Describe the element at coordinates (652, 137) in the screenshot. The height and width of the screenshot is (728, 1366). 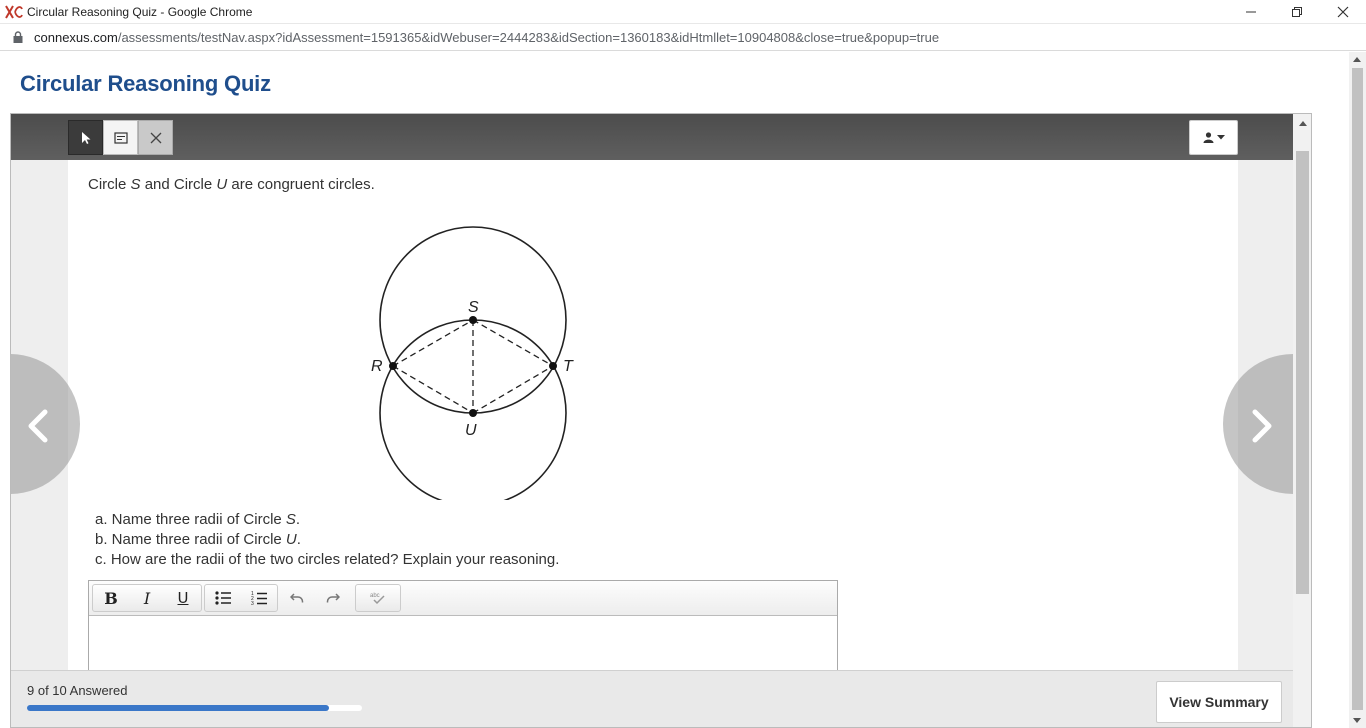
I see `quiz-toolbar` at that location.